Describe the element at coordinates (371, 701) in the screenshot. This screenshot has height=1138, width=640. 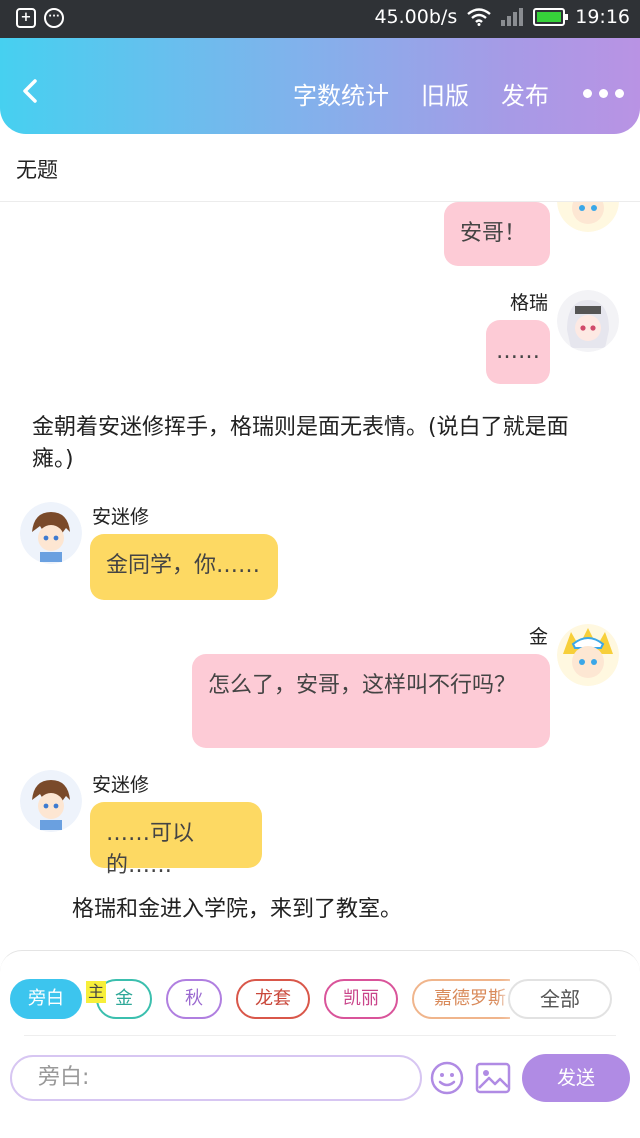
I see `message-bubble: 怎么了，安哥，这样叫不行吗？` at that location.